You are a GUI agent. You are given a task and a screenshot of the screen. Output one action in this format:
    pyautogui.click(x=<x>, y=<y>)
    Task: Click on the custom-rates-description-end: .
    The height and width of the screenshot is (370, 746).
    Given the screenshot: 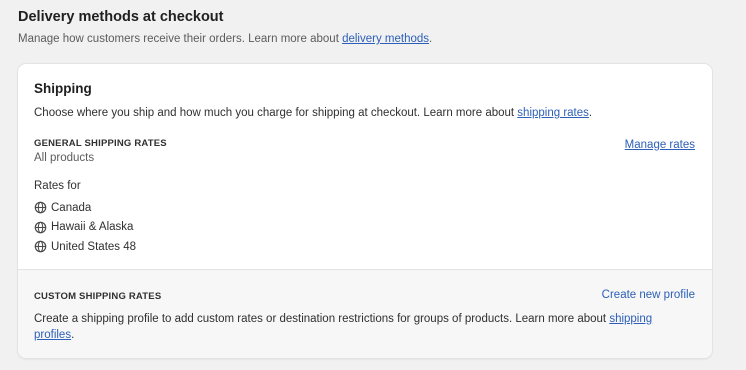 What is the action you would take?
    pyautogui.click(x=73, y=335)
    